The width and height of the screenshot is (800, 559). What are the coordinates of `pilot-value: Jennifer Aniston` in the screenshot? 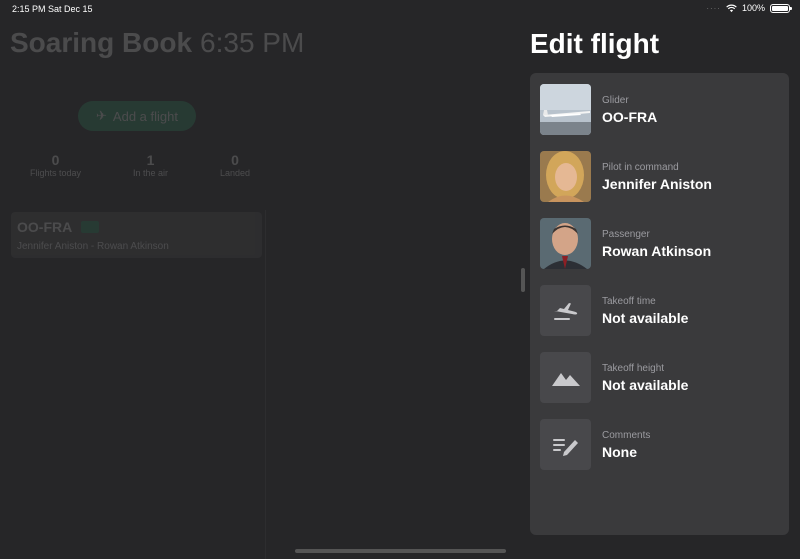 It's located at (657, 184).